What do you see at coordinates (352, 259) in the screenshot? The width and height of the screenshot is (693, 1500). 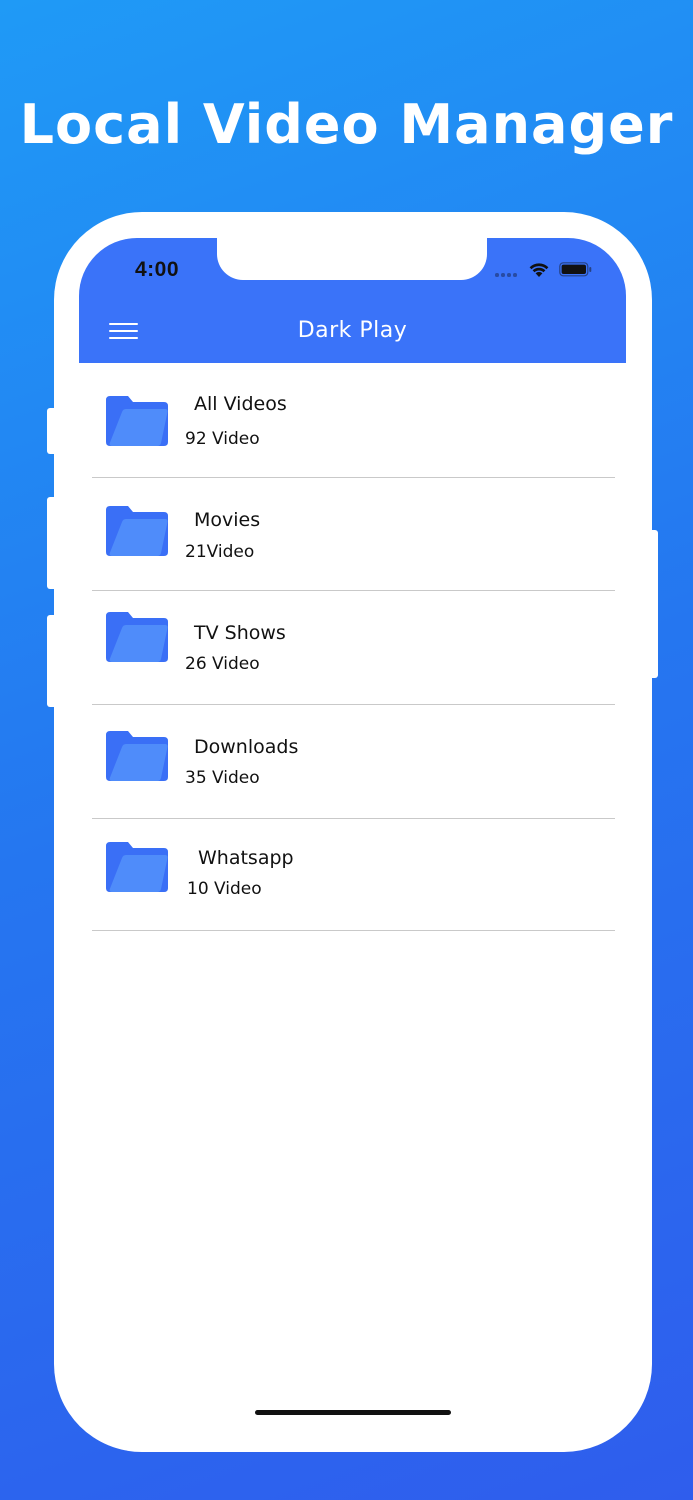 I see `phone-notch` at bounding box center [352, 259].